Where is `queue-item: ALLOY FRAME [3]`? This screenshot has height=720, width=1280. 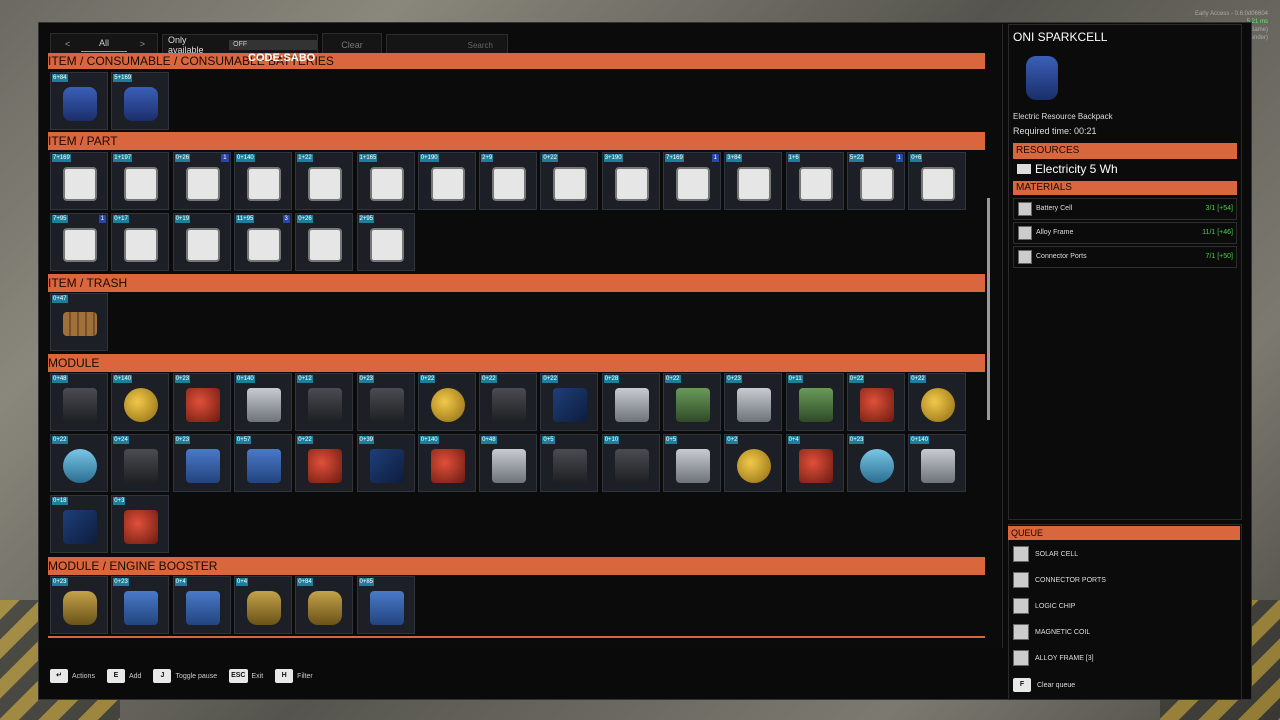 queue-item: ALLOY FRAME [3] is located at coordinates (1125, 658).